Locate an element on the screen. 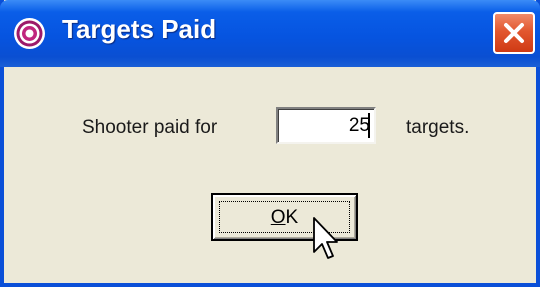  close-button is located at coordinates (514, 33).